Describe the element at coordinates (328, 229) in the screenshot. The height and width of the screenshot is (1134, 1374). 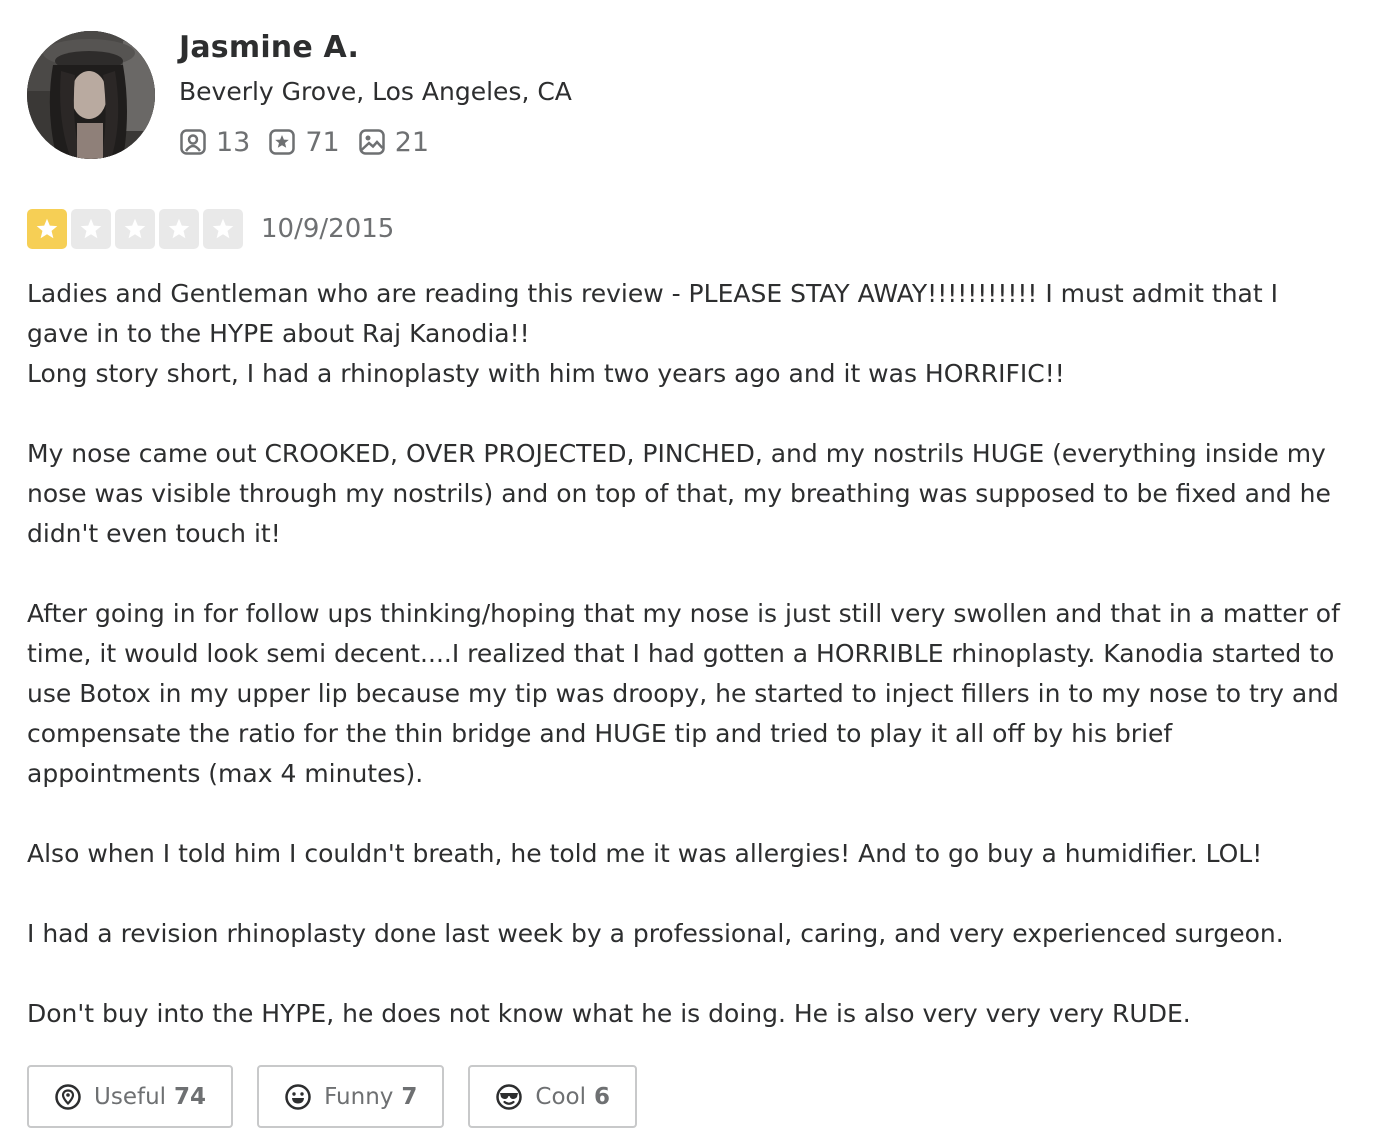
I see `review-date: 10/9/2015` at that location.